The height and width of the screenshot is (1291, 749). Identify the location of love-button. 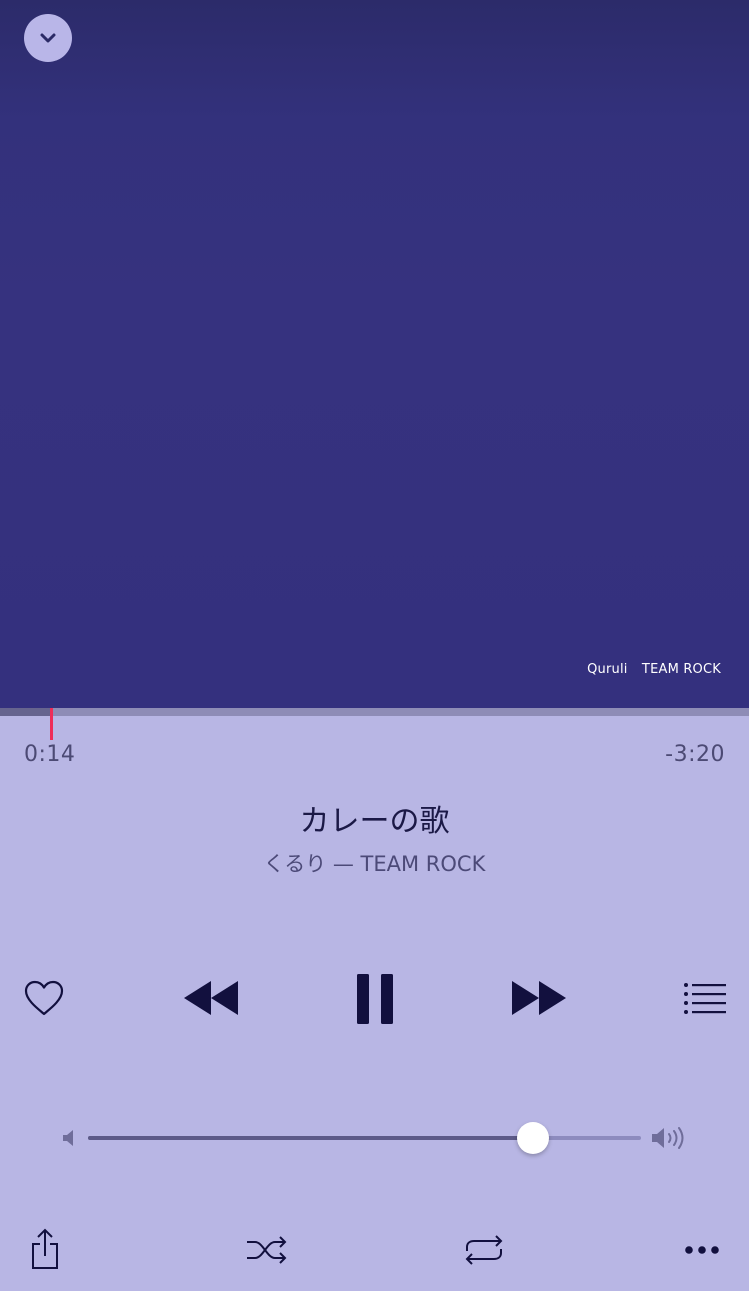
(44, 998).